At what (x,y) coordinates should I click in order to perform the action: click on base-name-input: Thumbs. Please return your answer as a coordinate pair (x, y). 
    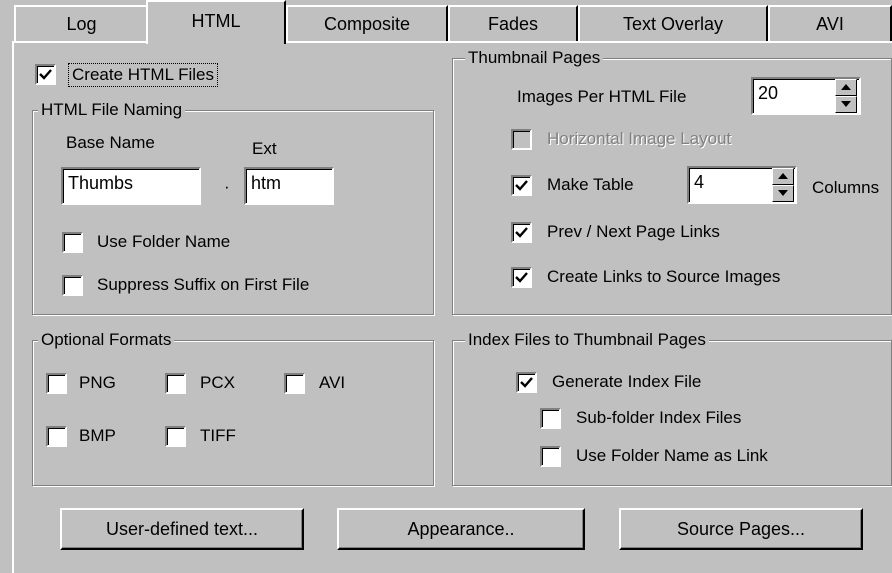
    Looking at the image, I should click on (131, 186).